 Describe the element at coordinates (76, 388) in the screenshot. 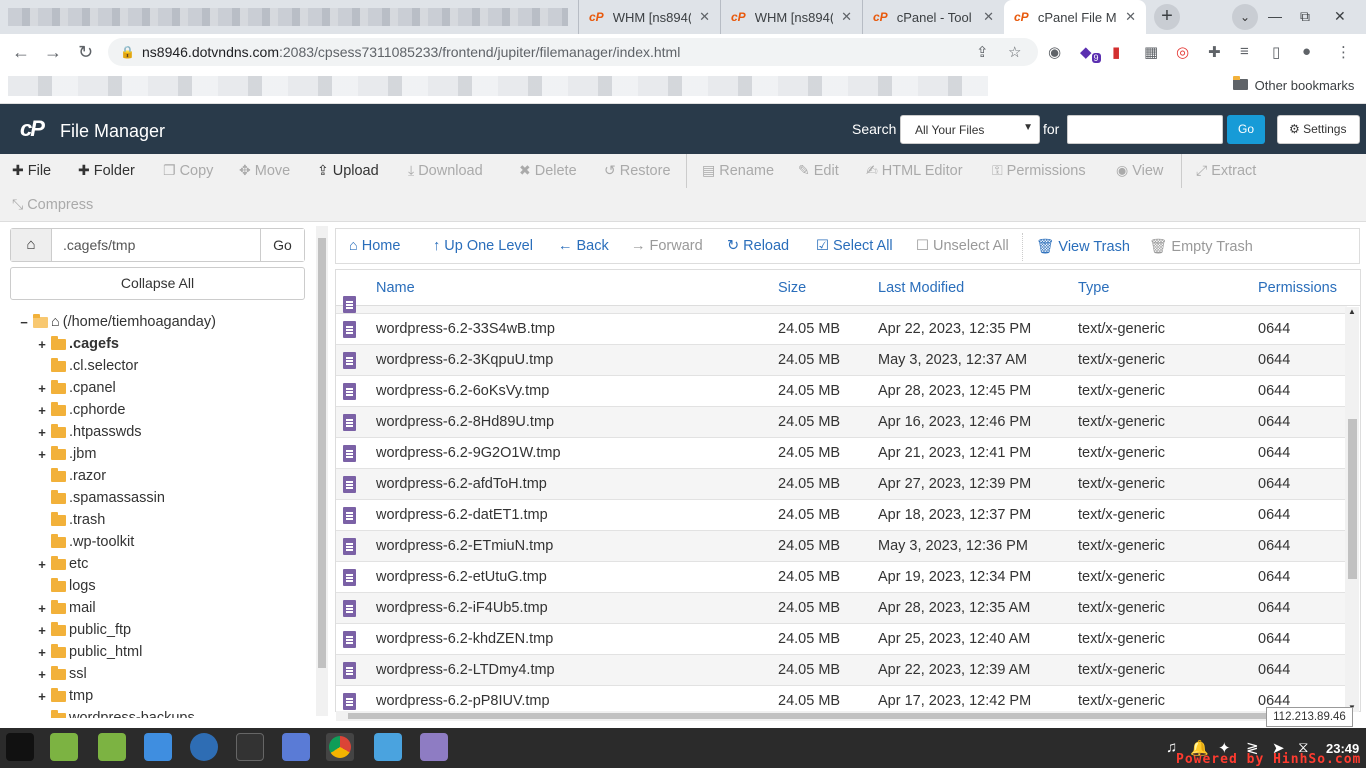

I see `tree-folder: + .cpanel` at that location.